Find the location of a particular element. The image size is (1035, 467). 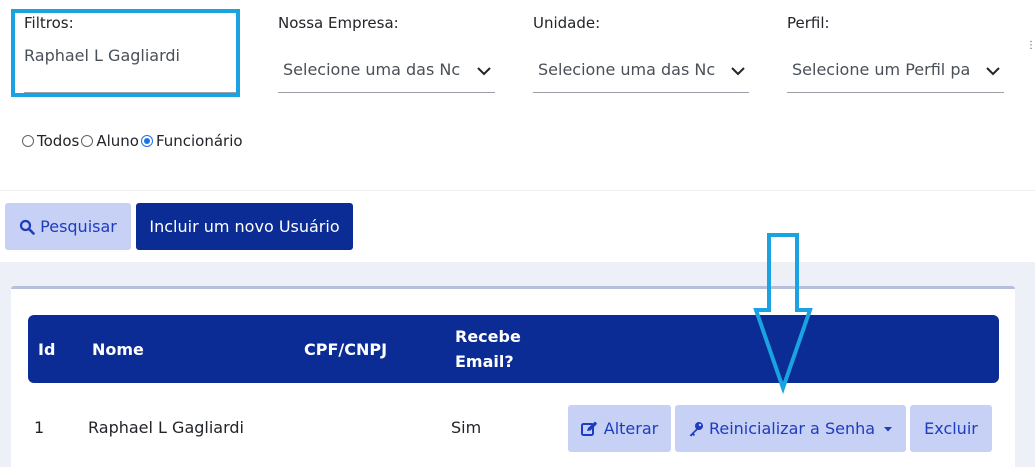

radio-todos-dot is located at coordinates (28, 141).